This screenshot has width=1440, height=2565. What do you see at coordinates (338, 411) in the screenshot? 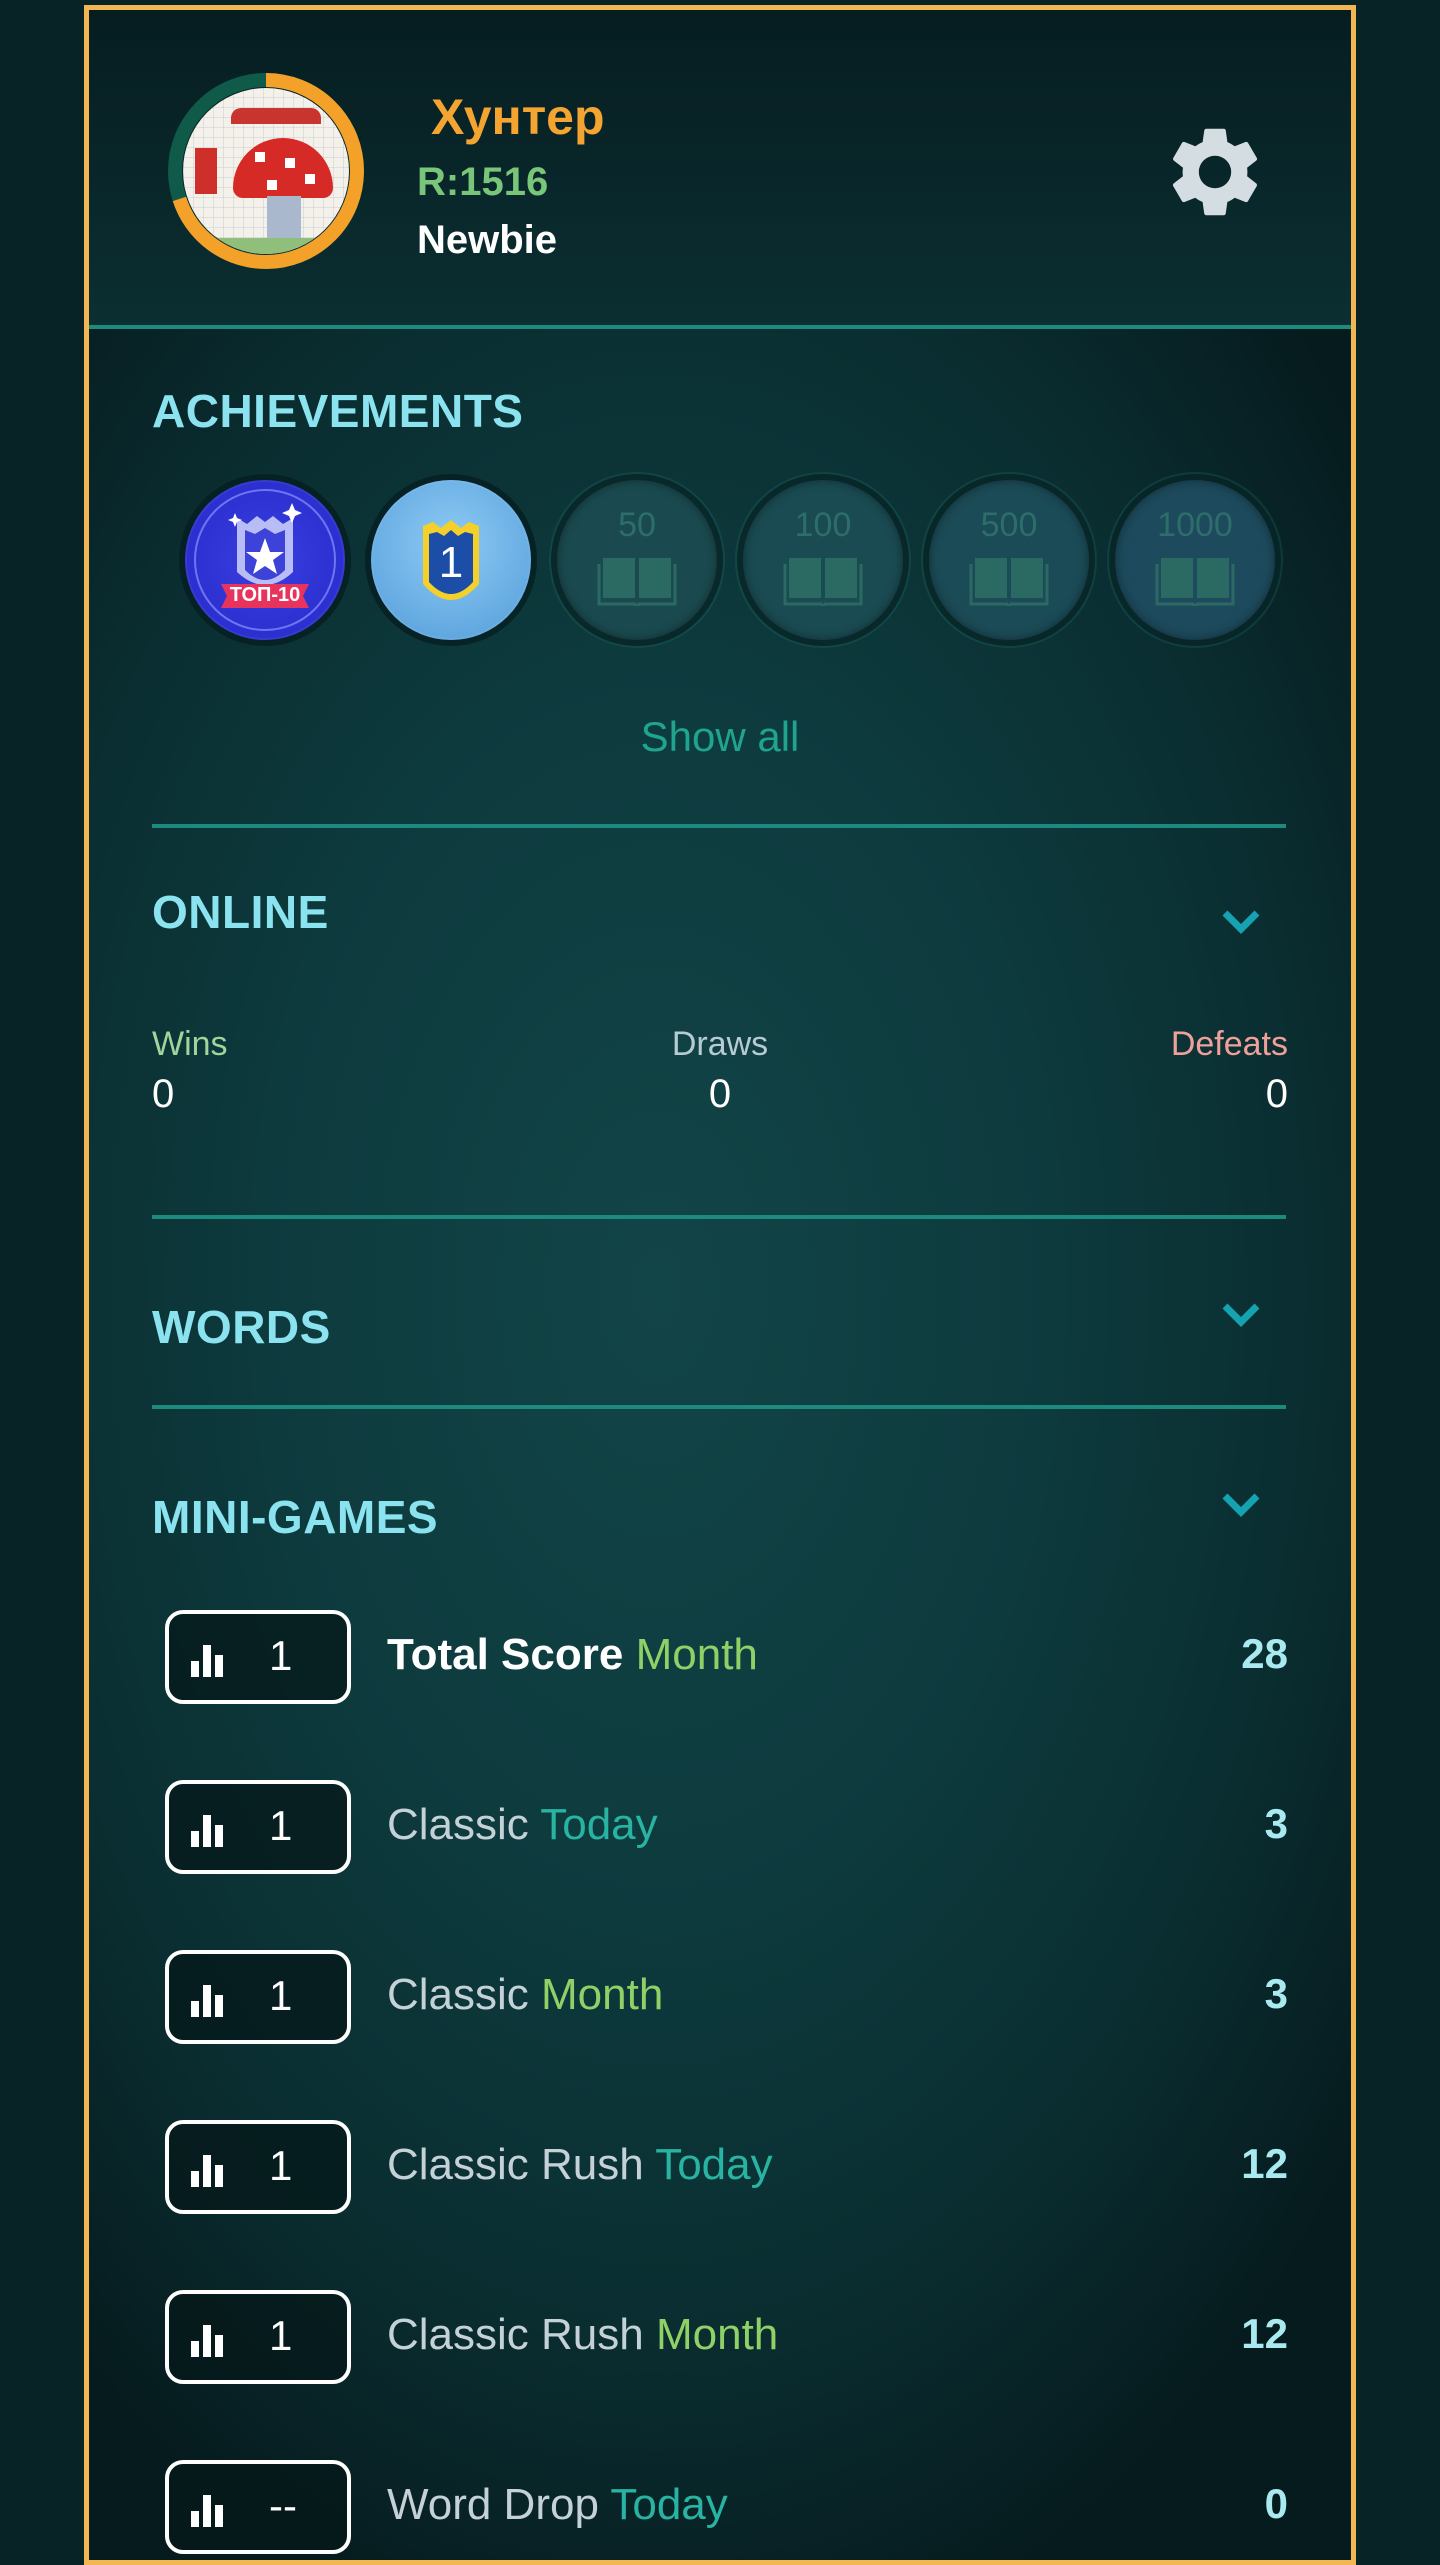
I see `achievements-title: ACHIEVEMENTS` at bounding box center [338, 411].